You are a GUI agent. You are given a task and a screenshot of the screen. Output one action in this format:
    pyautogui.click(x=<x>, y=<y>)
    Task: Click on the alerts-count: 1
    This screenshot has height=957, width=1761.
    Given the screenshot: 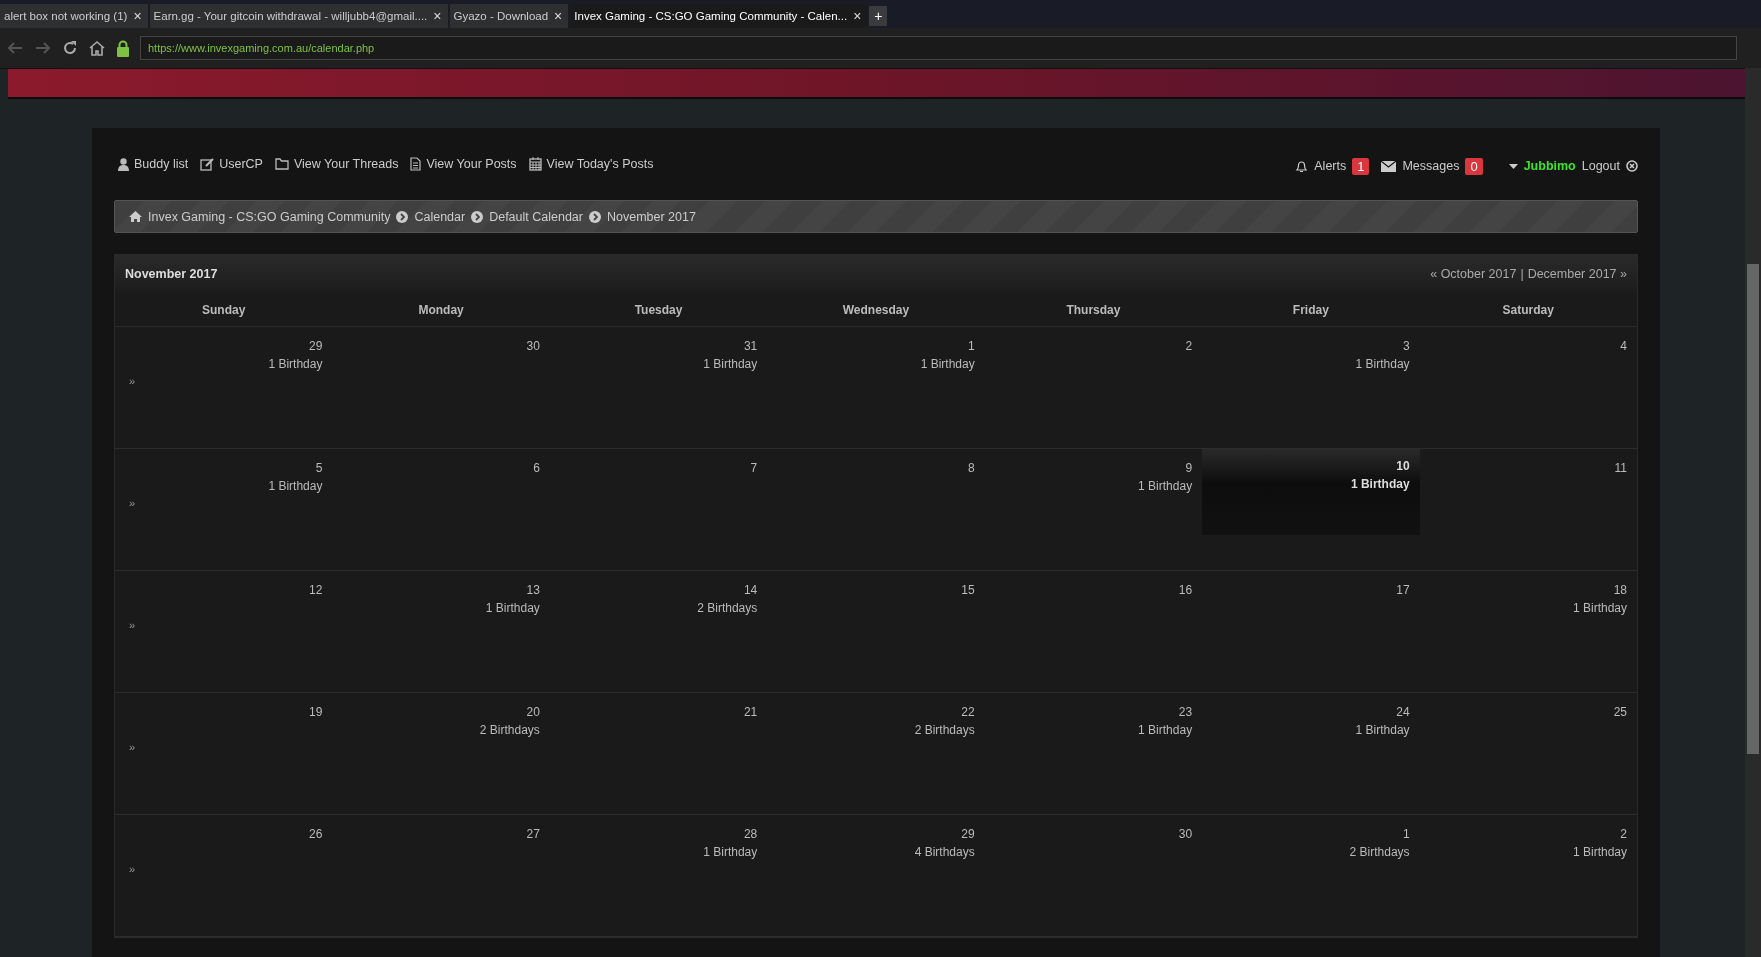 What is the action you would take?
    pyautogui.click(x=1361, y=166)
    